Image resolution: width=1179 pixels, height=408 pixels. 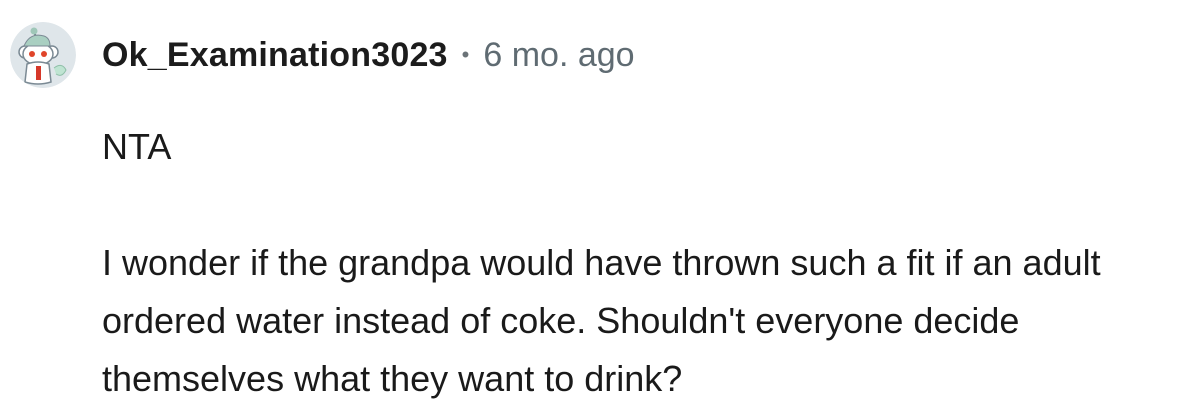 I want to click on comment-author-username: Ok_Examination3023, so click(x=275, y=55).